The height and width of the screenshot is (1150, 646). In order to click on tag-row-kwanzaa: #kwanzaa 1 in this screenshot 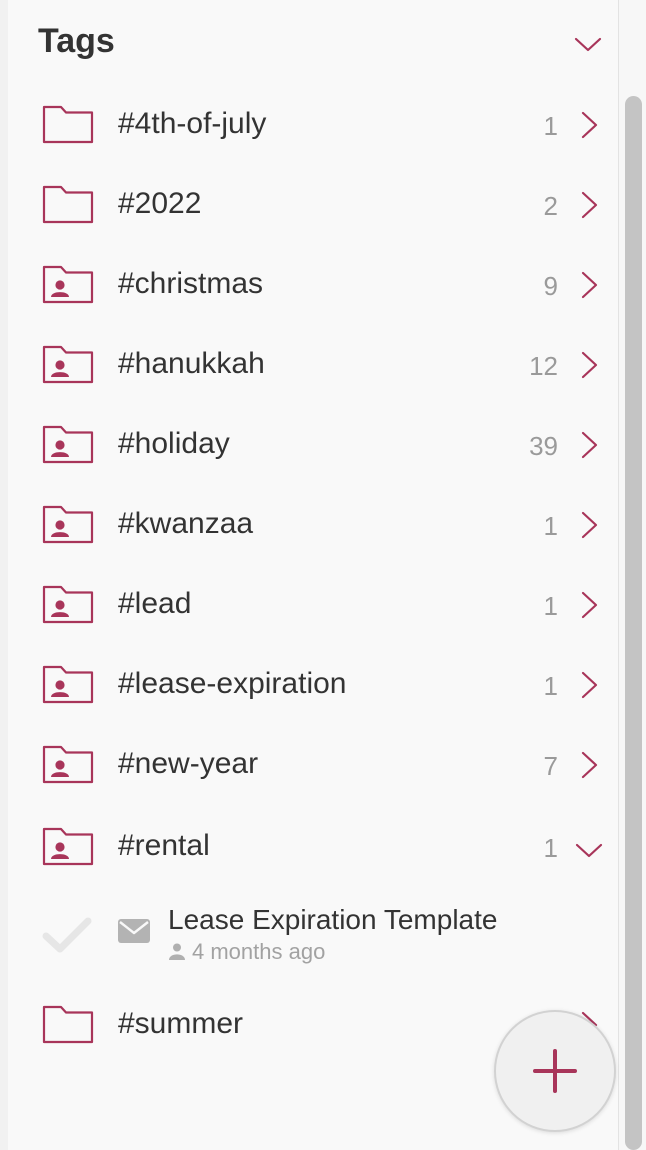, I will do `click(309, 524)`.